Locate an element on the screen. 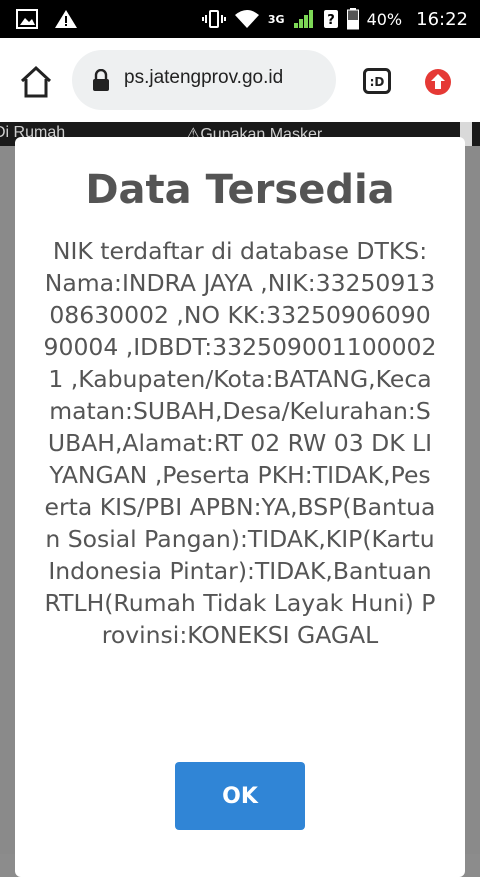  warning-notification-icon is located at coordinates (66, 19).